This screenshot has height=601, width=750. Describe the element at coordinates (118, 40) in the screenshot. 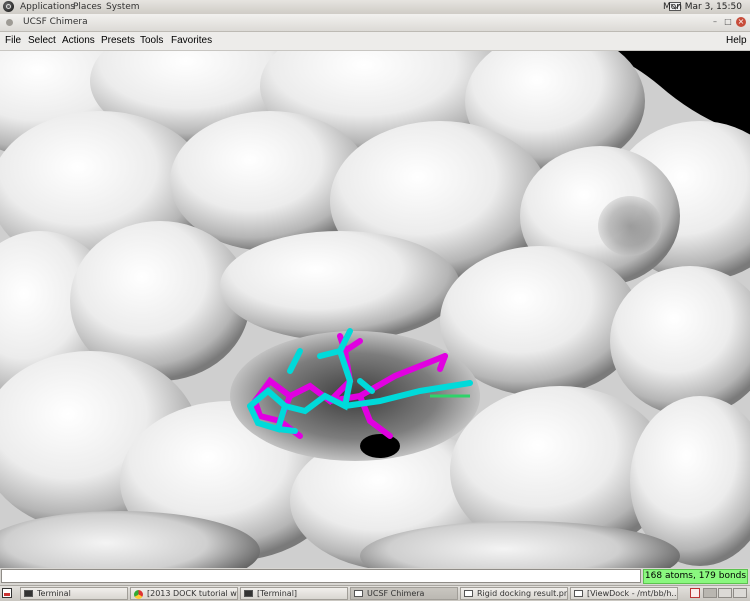

I see `menu-presets: Presets` at that location.